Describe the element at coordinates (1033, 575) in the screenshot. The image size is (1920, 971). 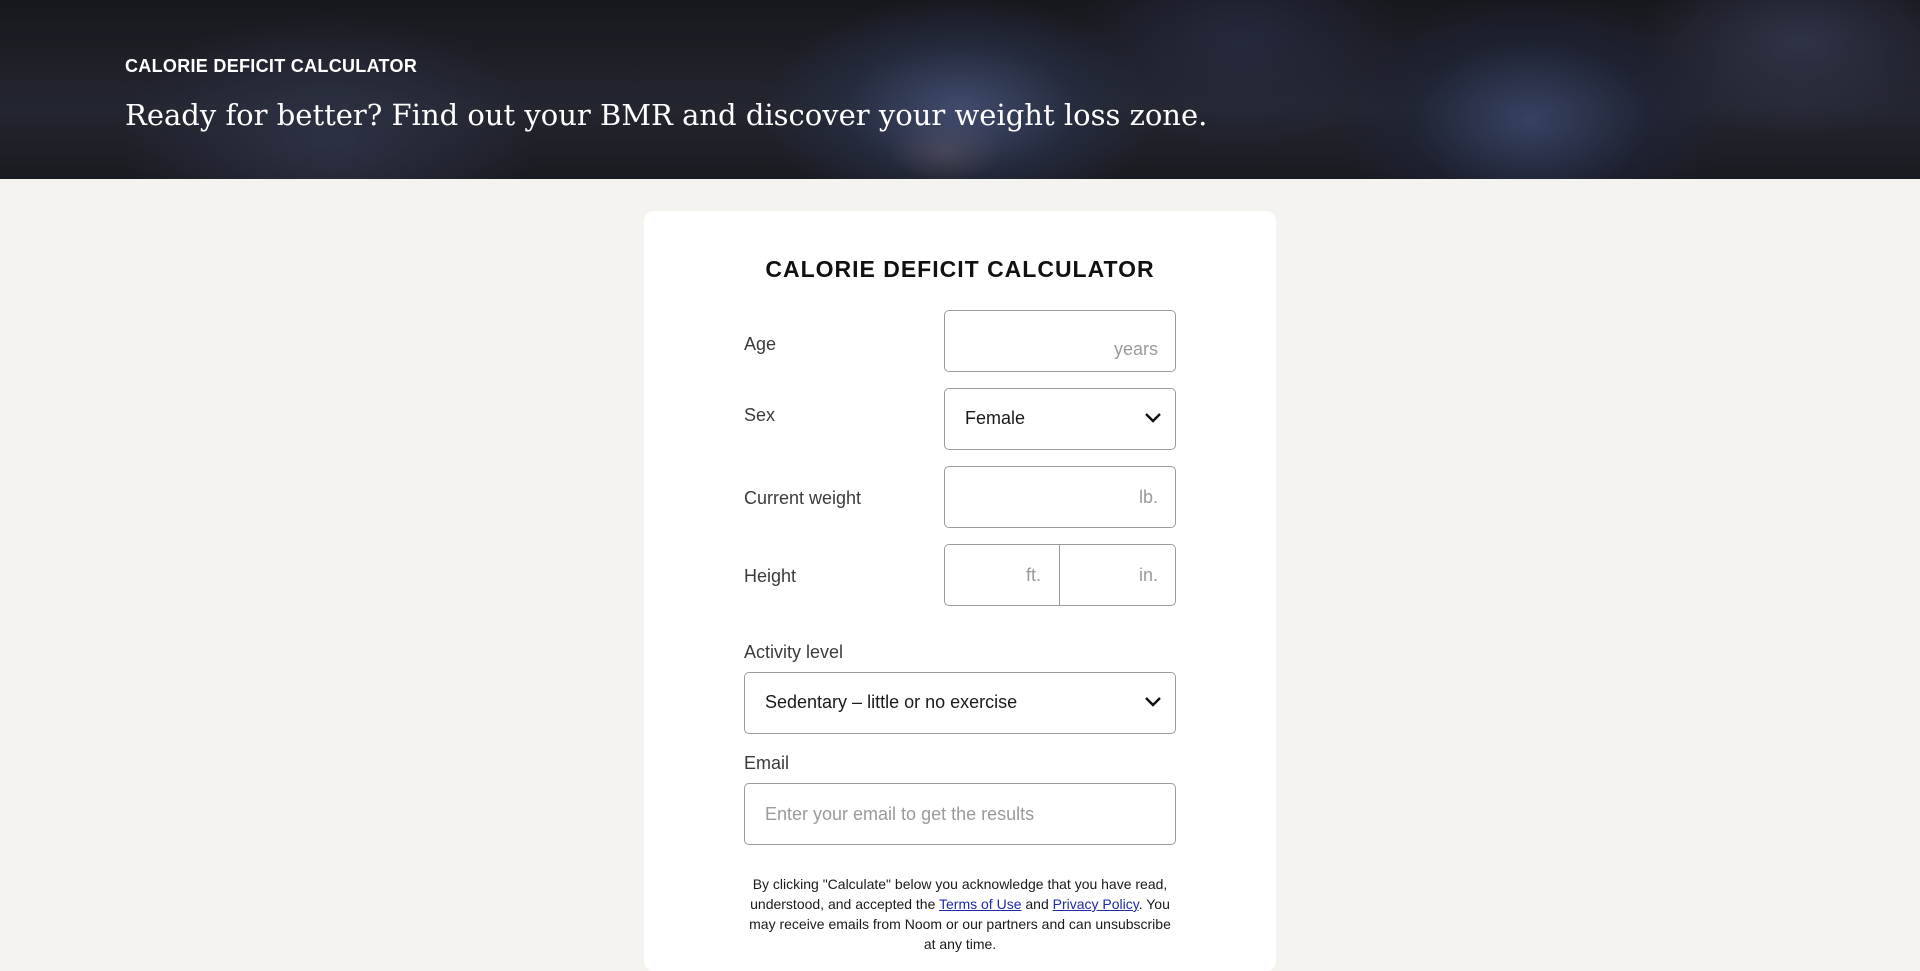
I see `height-feet-unit: ft.` at that location.